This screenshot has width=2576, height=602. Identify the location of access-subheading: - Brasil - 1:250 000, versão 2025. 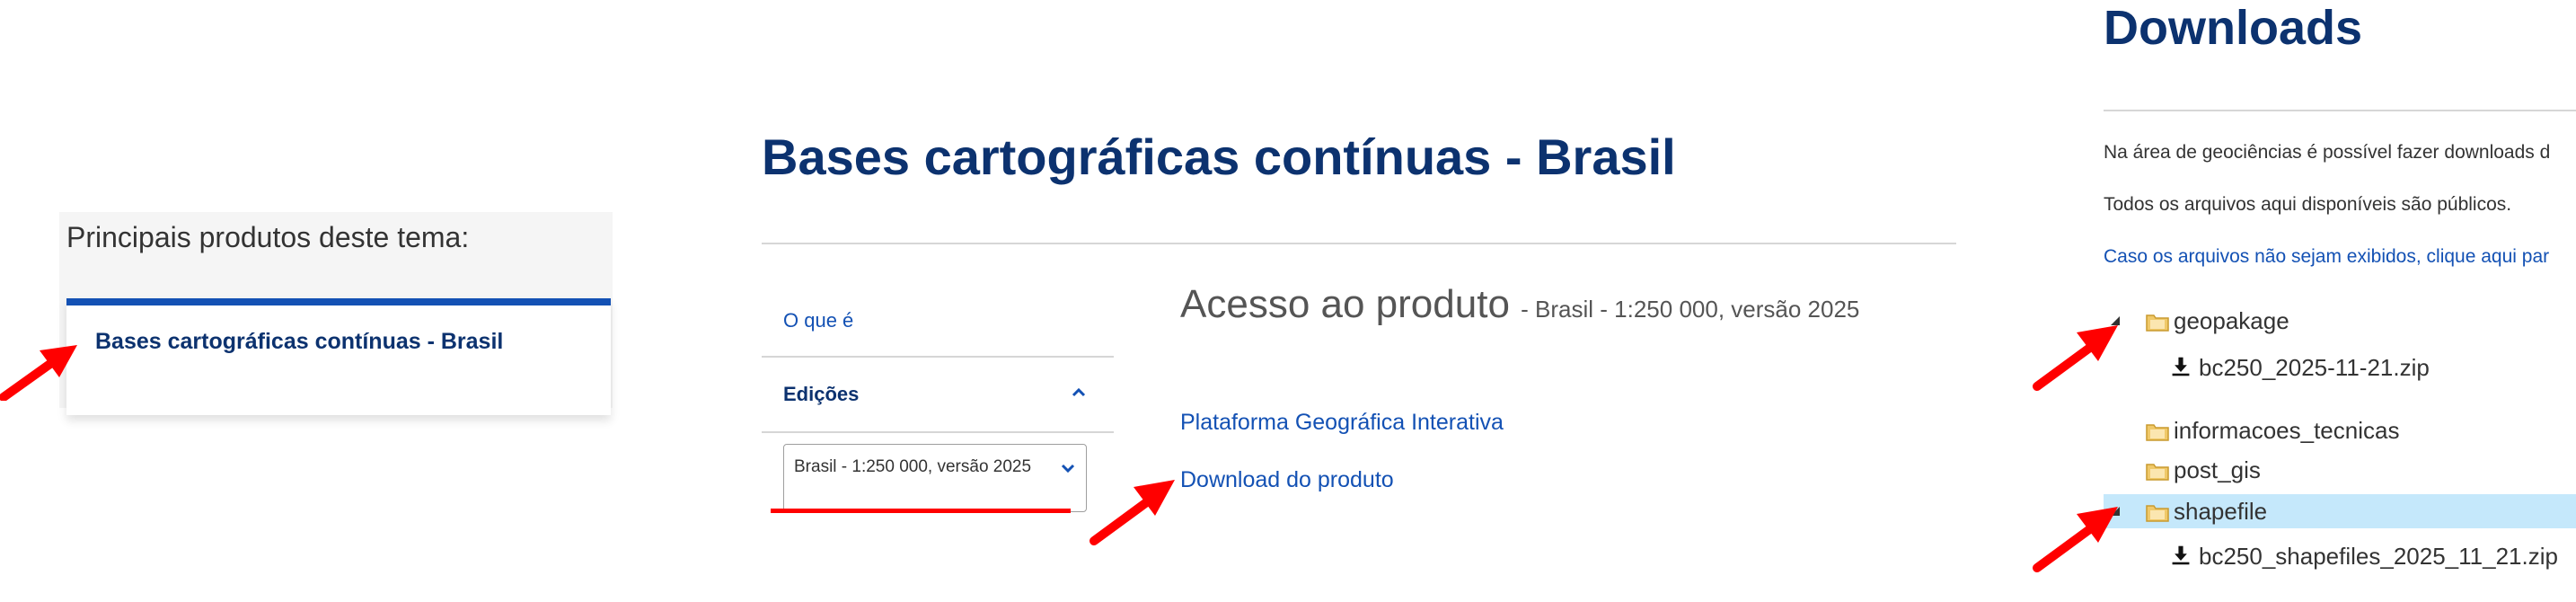
(1690, 309).